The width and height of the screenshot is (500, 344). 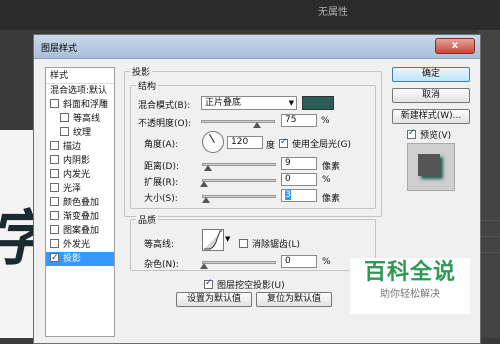 I want to click on distance-slider, so click(x=239, y=164).